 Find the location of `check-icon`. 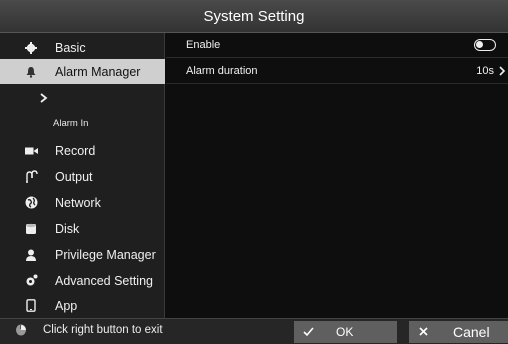

check-icon is located at coordinates (308, 332).